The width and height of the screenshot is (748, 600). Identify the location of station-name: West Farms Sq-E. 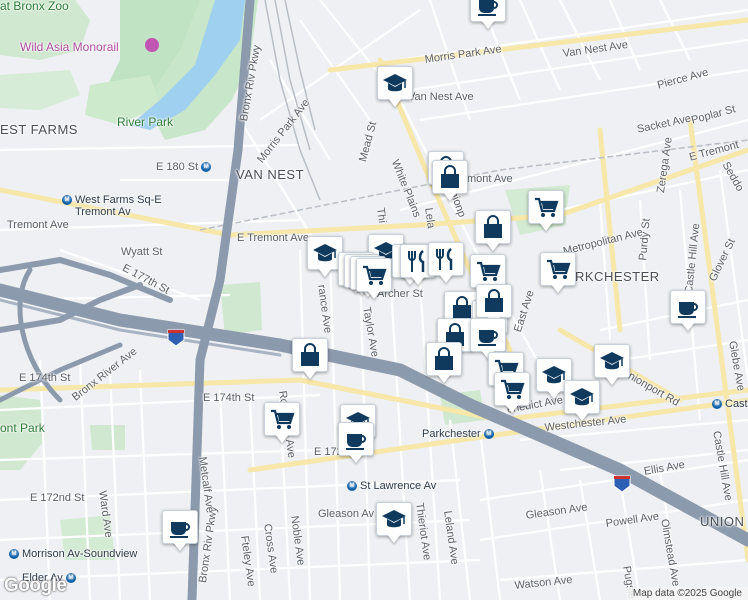
(118, 200).